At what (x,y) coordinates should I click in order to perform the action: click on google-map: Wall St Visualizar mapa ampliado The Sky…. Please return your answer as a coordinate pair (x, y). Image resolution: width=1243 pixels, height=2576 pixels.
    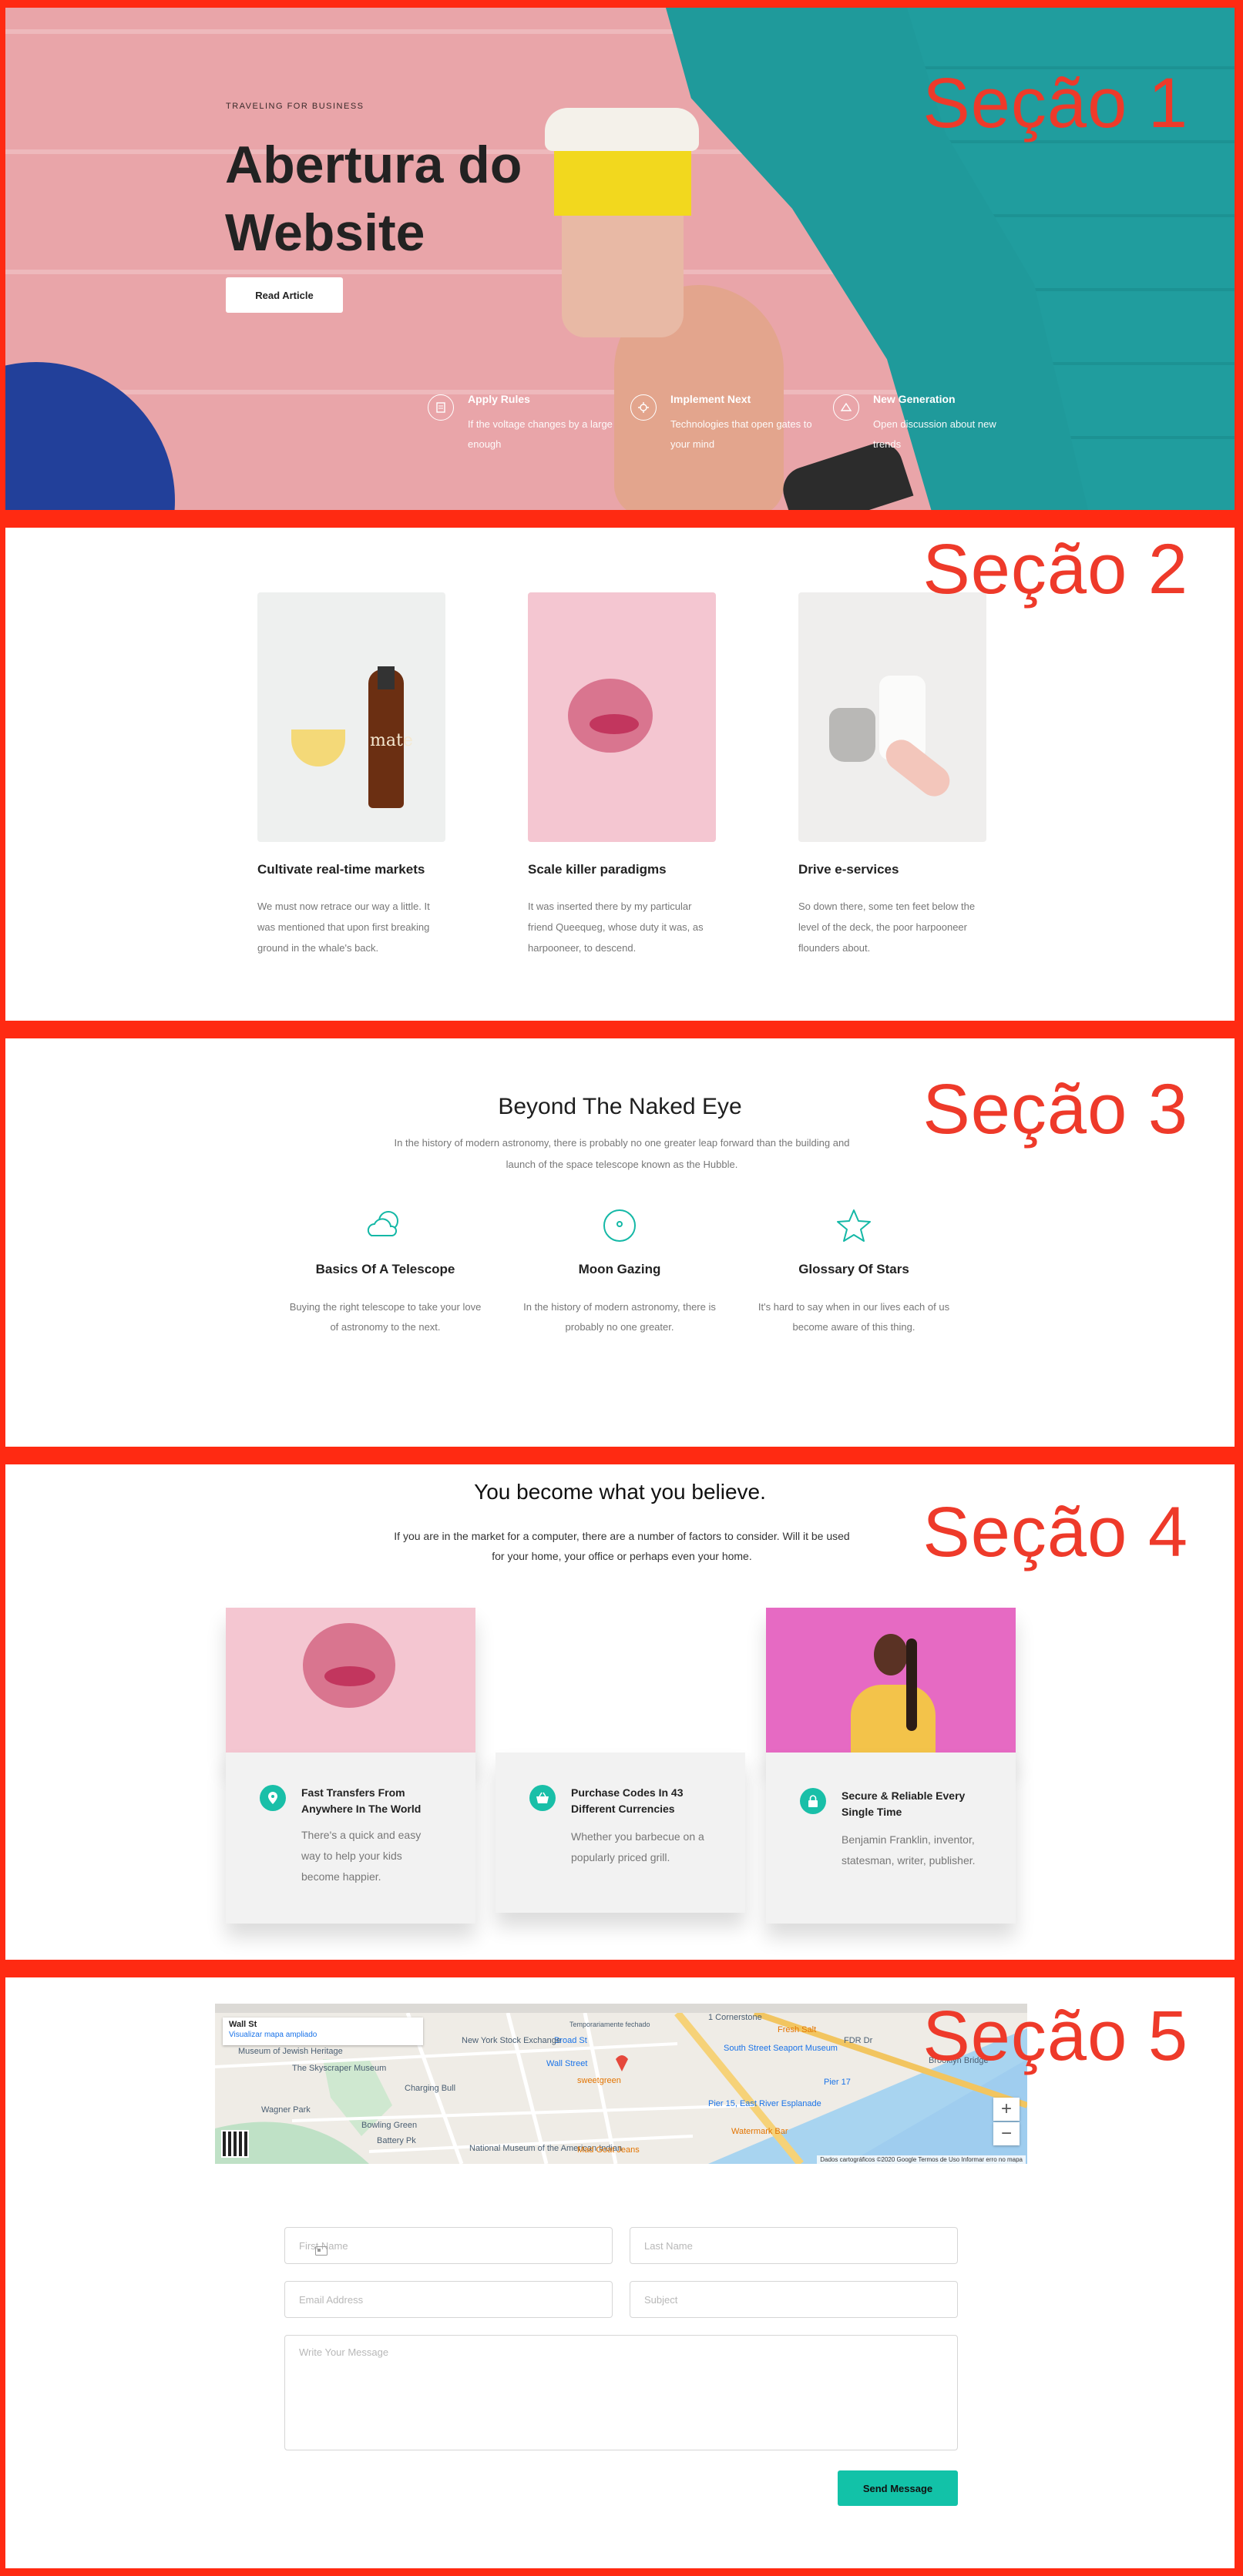
    Looking at the image, I should click on (621, 2084).